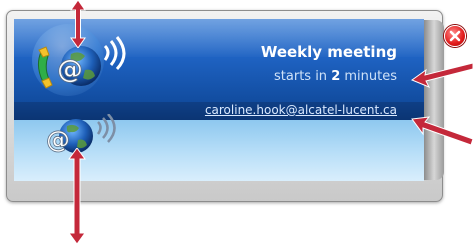  Describe the element at coordinates (303, 76) in the screenshot. I see `countdown-prefix: starts in` at that location.